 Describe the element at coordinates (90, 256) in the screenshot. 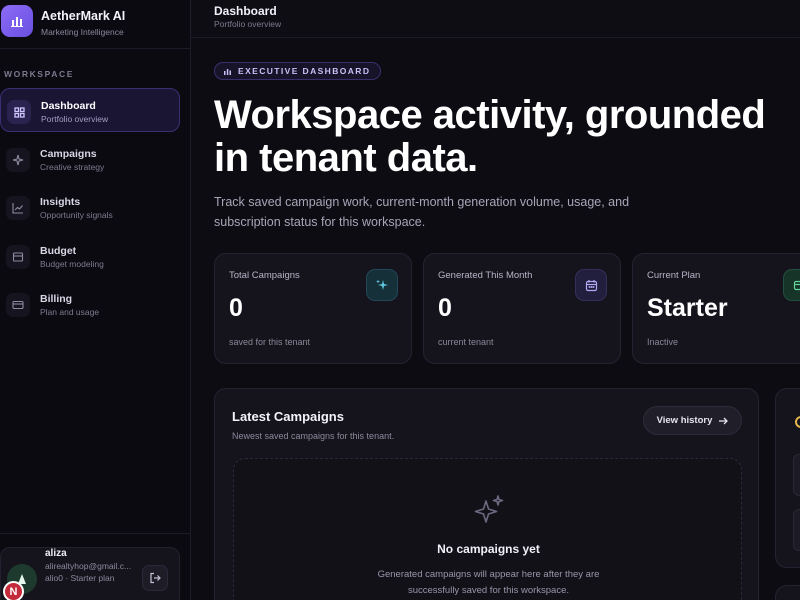

I see `sidebar-item-budget: Budget Budget modeling` at that location.